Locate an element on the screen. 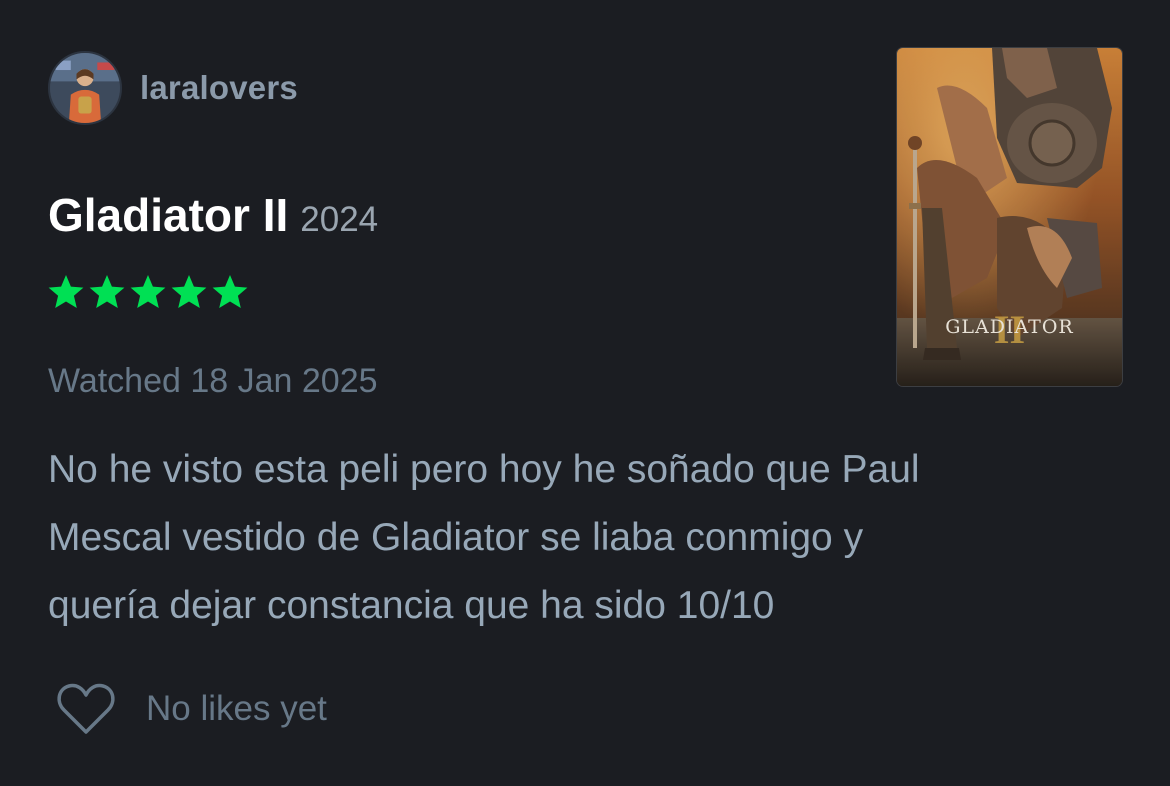  film-year: 2024 is located at coordinates (339, 220).